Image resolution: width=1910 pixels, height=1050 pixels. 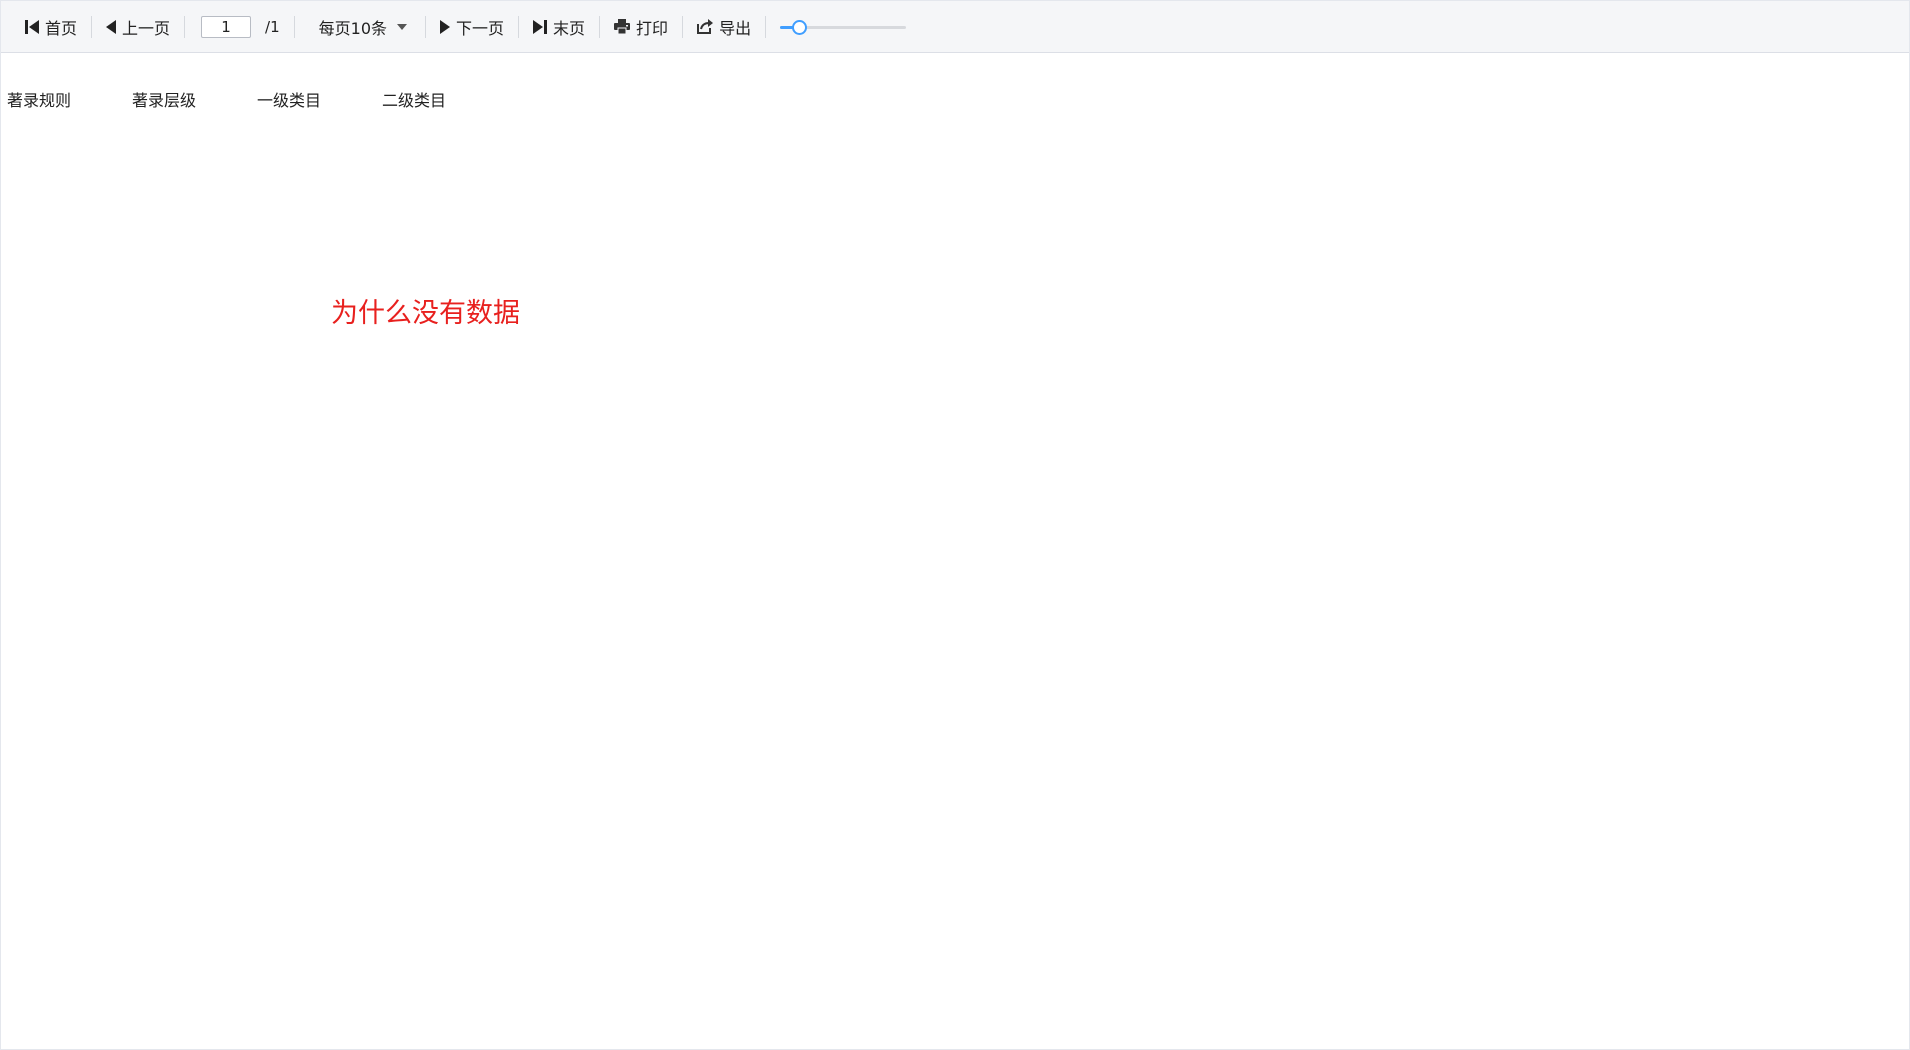 I want to click on dropdown-caret-icon, so click(x=402, y=26).